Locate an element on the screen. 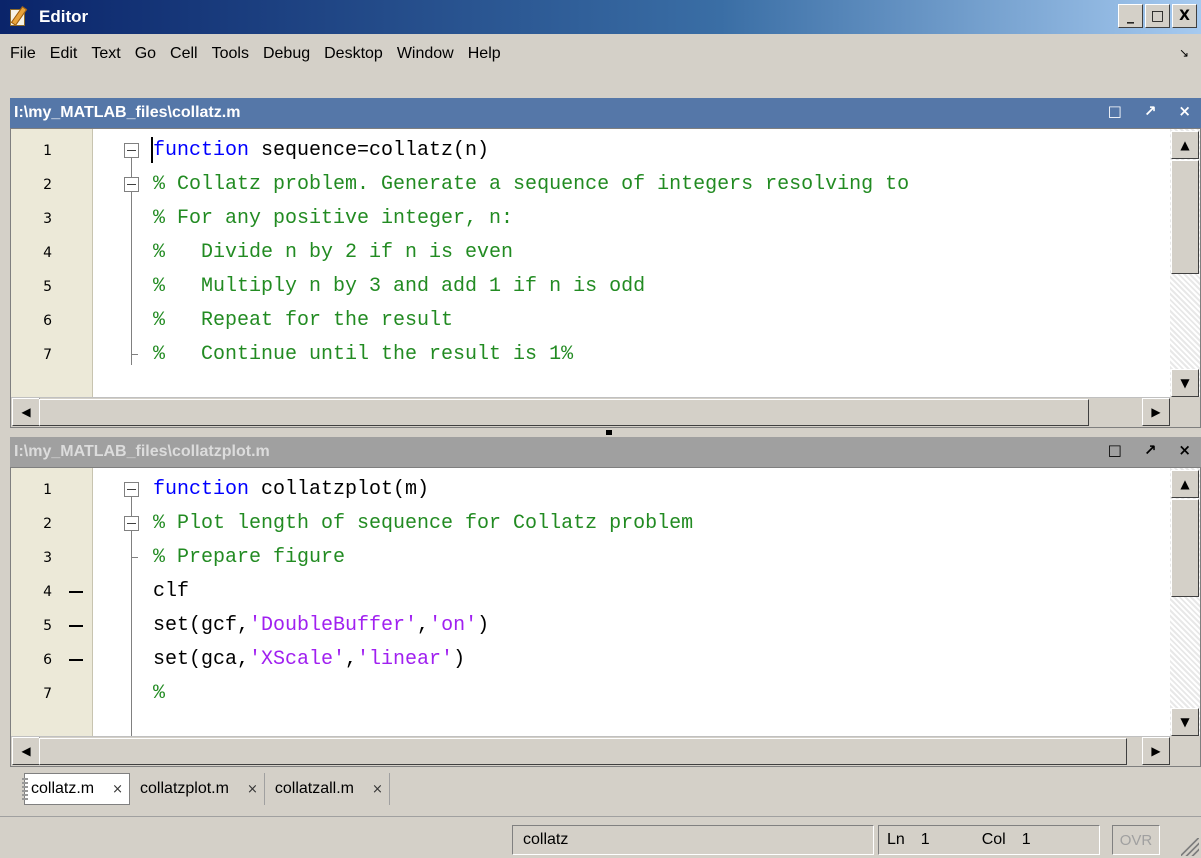 This screenshot has width=1201, height=858. pane-title: I:\my_MATLAB_files\collatzplot.m is located at coordinates (142, 451).